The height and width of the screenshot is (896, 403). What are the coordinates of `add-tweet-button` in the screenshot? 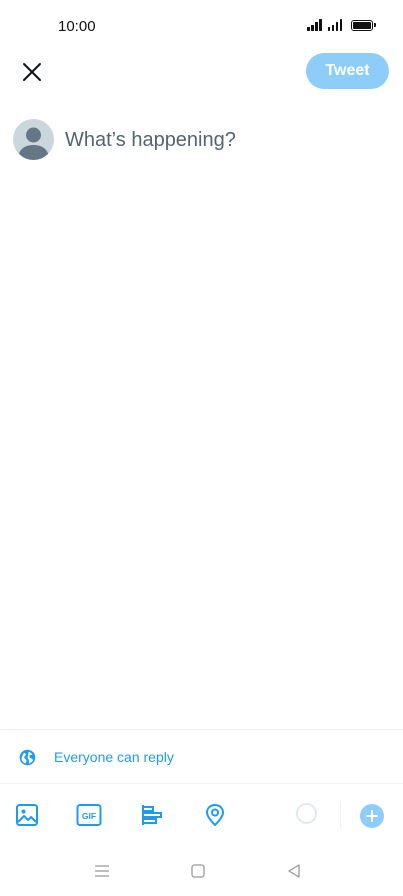 It's located at (372, 816).